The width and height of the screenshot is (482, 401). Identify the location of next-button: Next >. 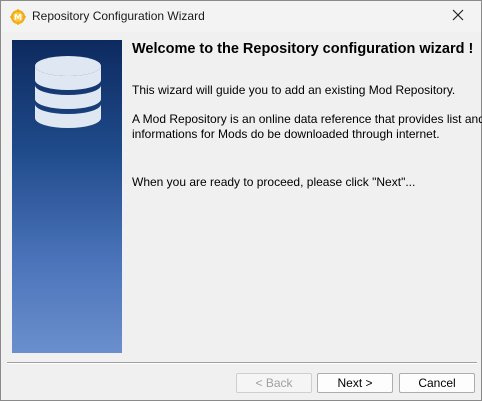
(355, 383).